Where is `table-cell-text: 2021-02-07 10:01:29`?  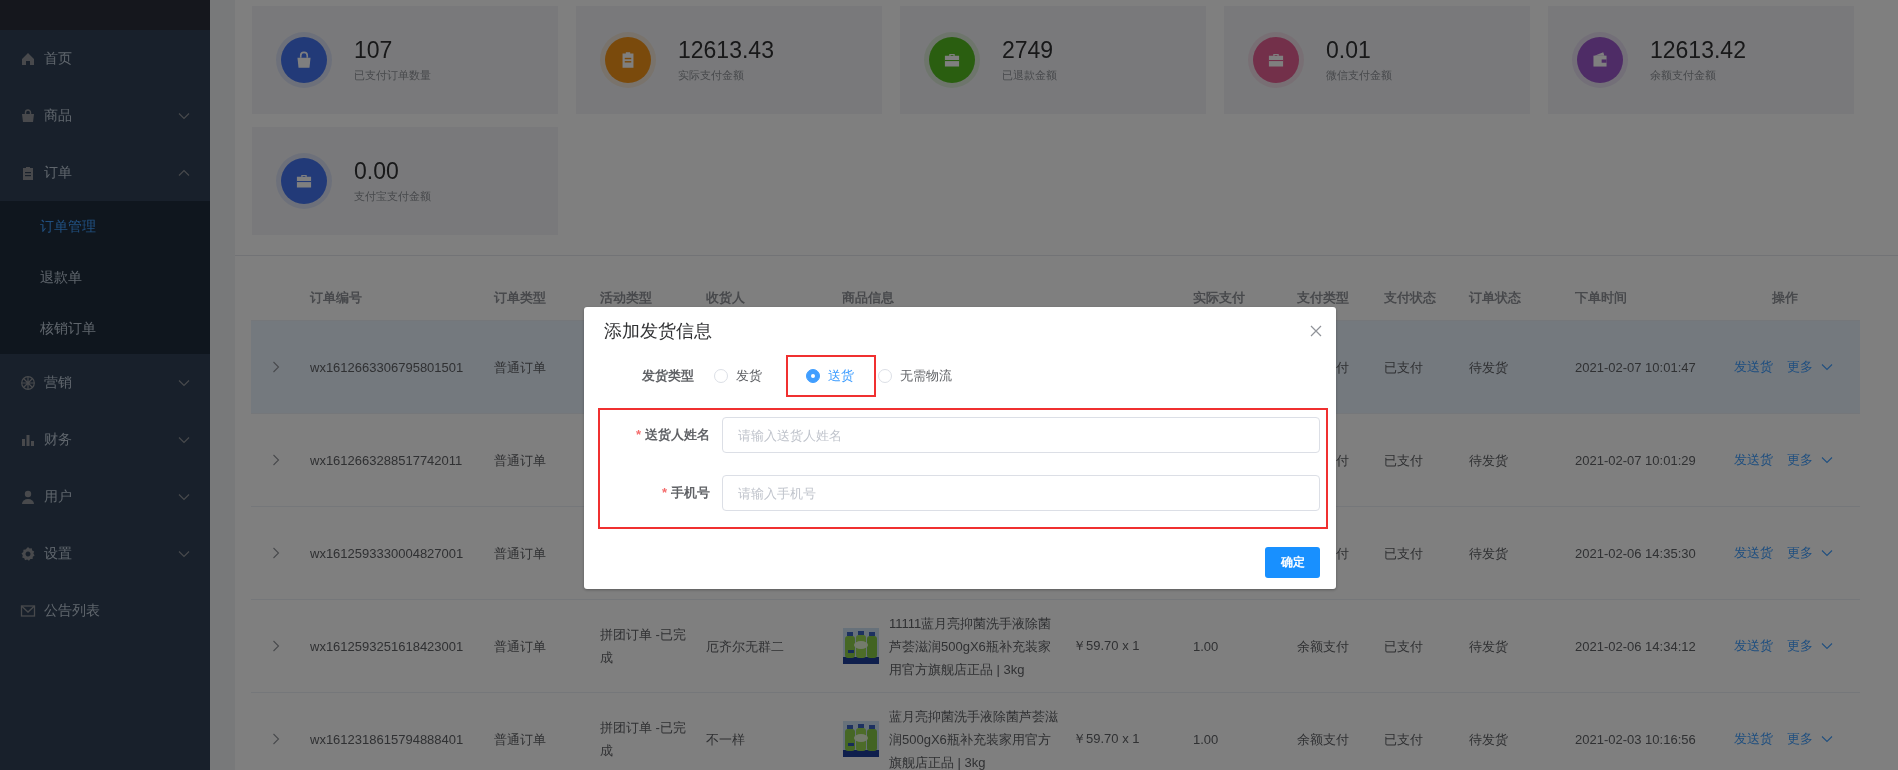
table-cell-text: 2021-02-07 10:01:29 is located at coordinates (1635, 460).